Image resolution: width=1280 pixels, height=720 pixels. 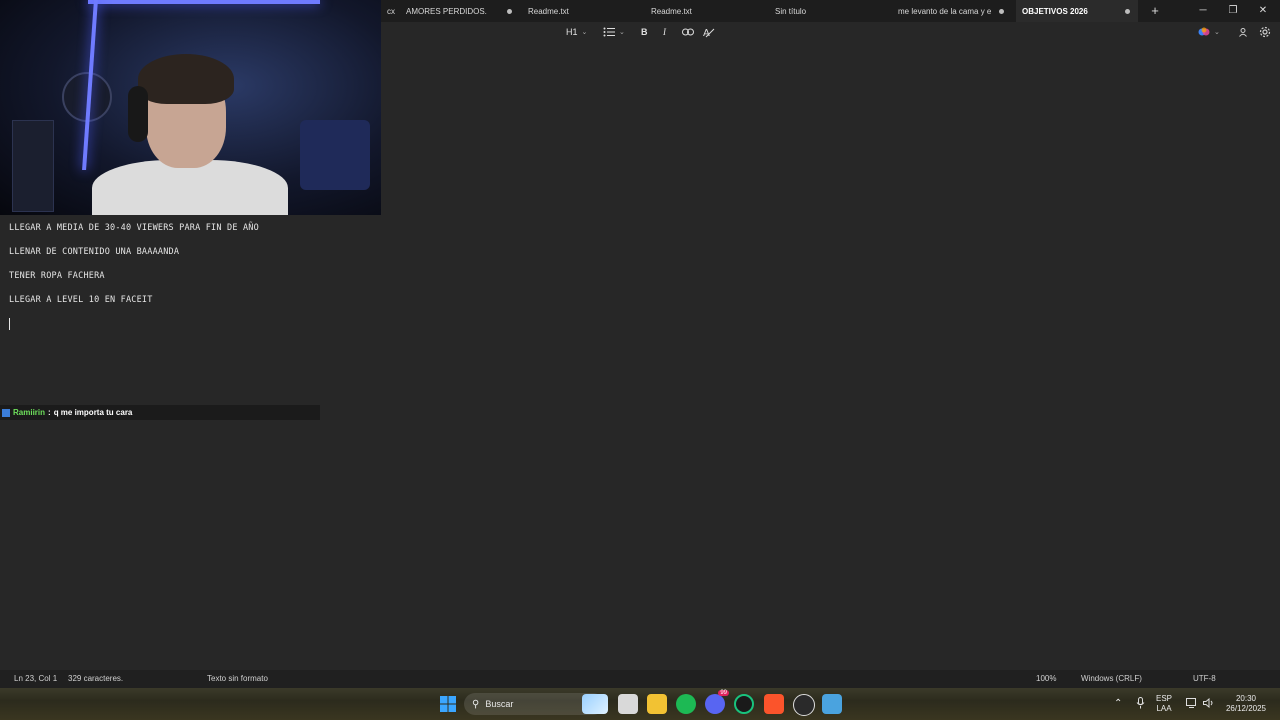 What do you see at coordinates (186, 79) in the screenshot?
I see `person-hair` at bounding box center [186, 79].